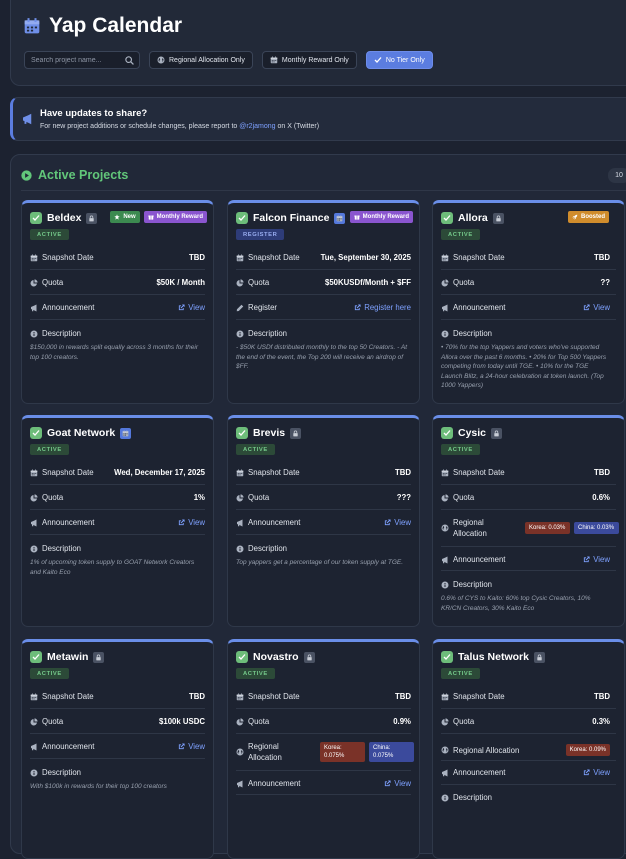 The width and height of the screenshot is (626, 859). Describe the element at coordinates (323, 307) in the screenshot. I see `register-row: Register Register here` at that location.